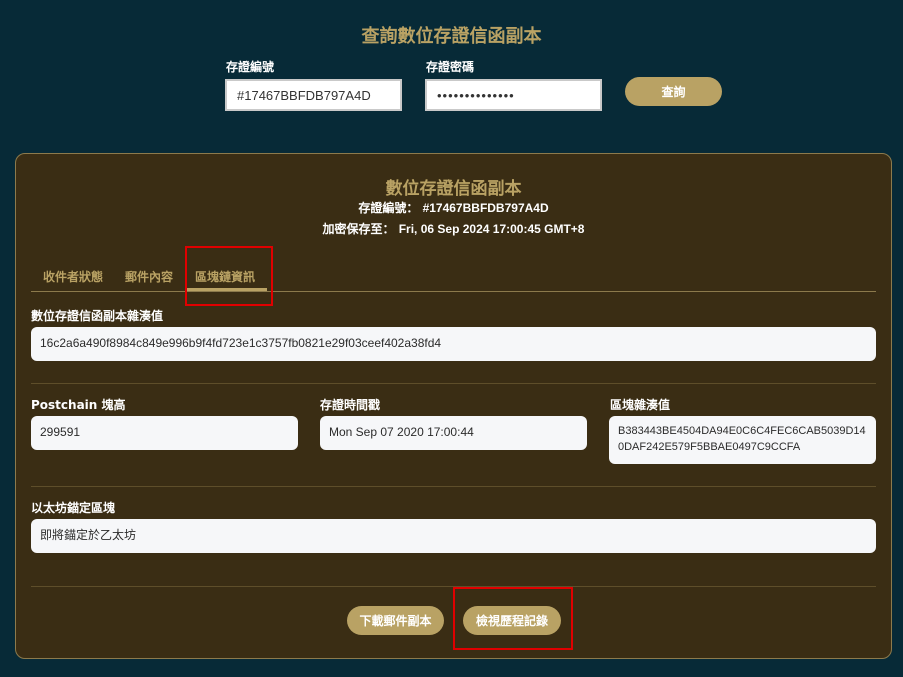  I want to click on cert-number-line: 存證編號： #17467BBFDB797A4D, so click(453, 207).